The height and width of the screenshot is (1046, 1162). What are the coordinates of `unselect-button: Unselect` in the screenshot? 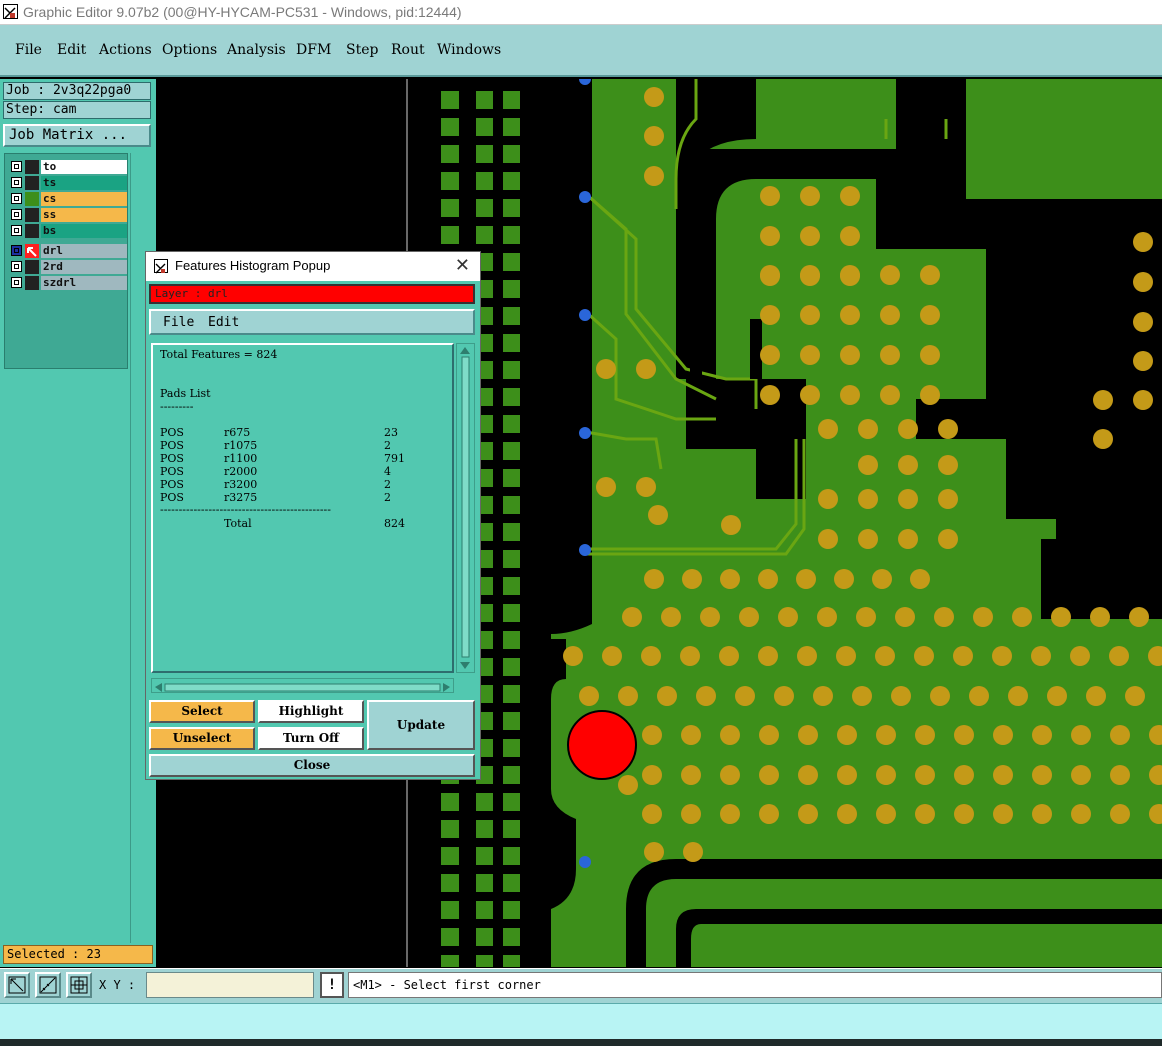 It's located at (202, 738).